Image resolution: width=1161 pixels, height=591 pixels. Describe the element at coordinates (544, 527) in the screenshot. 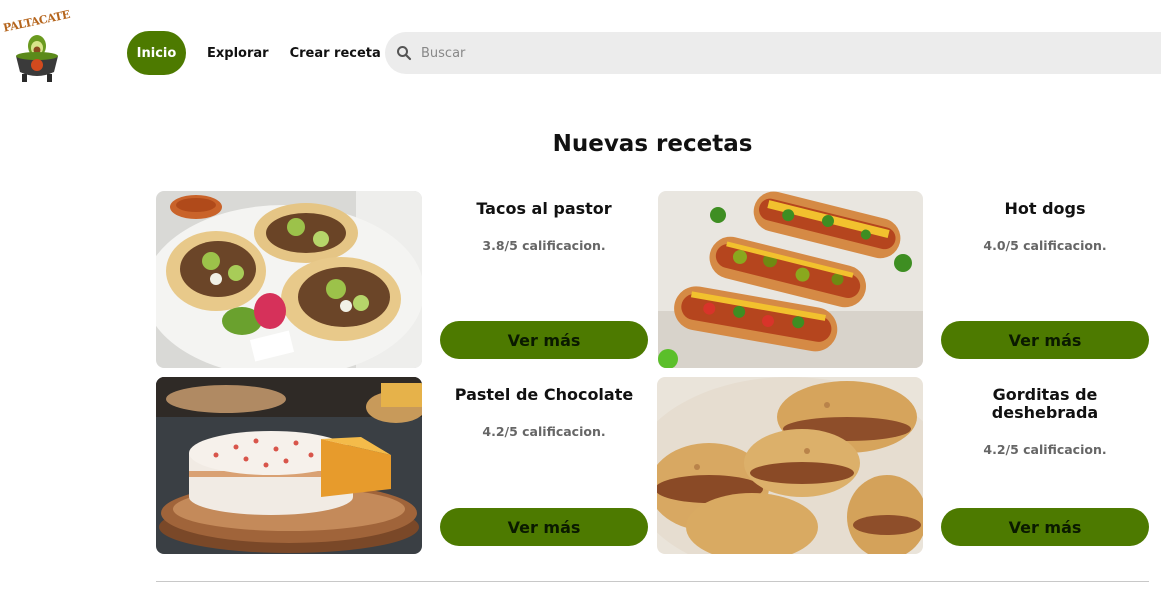

I see `ver-mas-button-cake: Ver más` at that location.